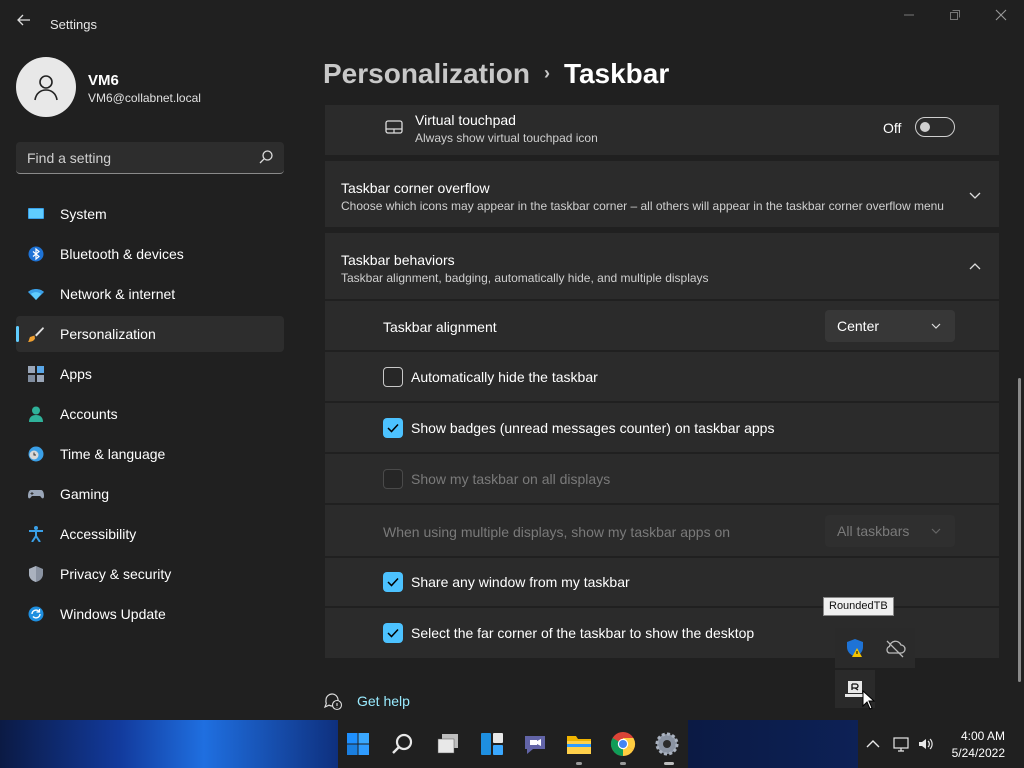 Image resolution: width=1024 pixels, height=768 pixels. Describe the element at coordinates (36, 213) in the screenshot. I see `monitor-icon` at that location.